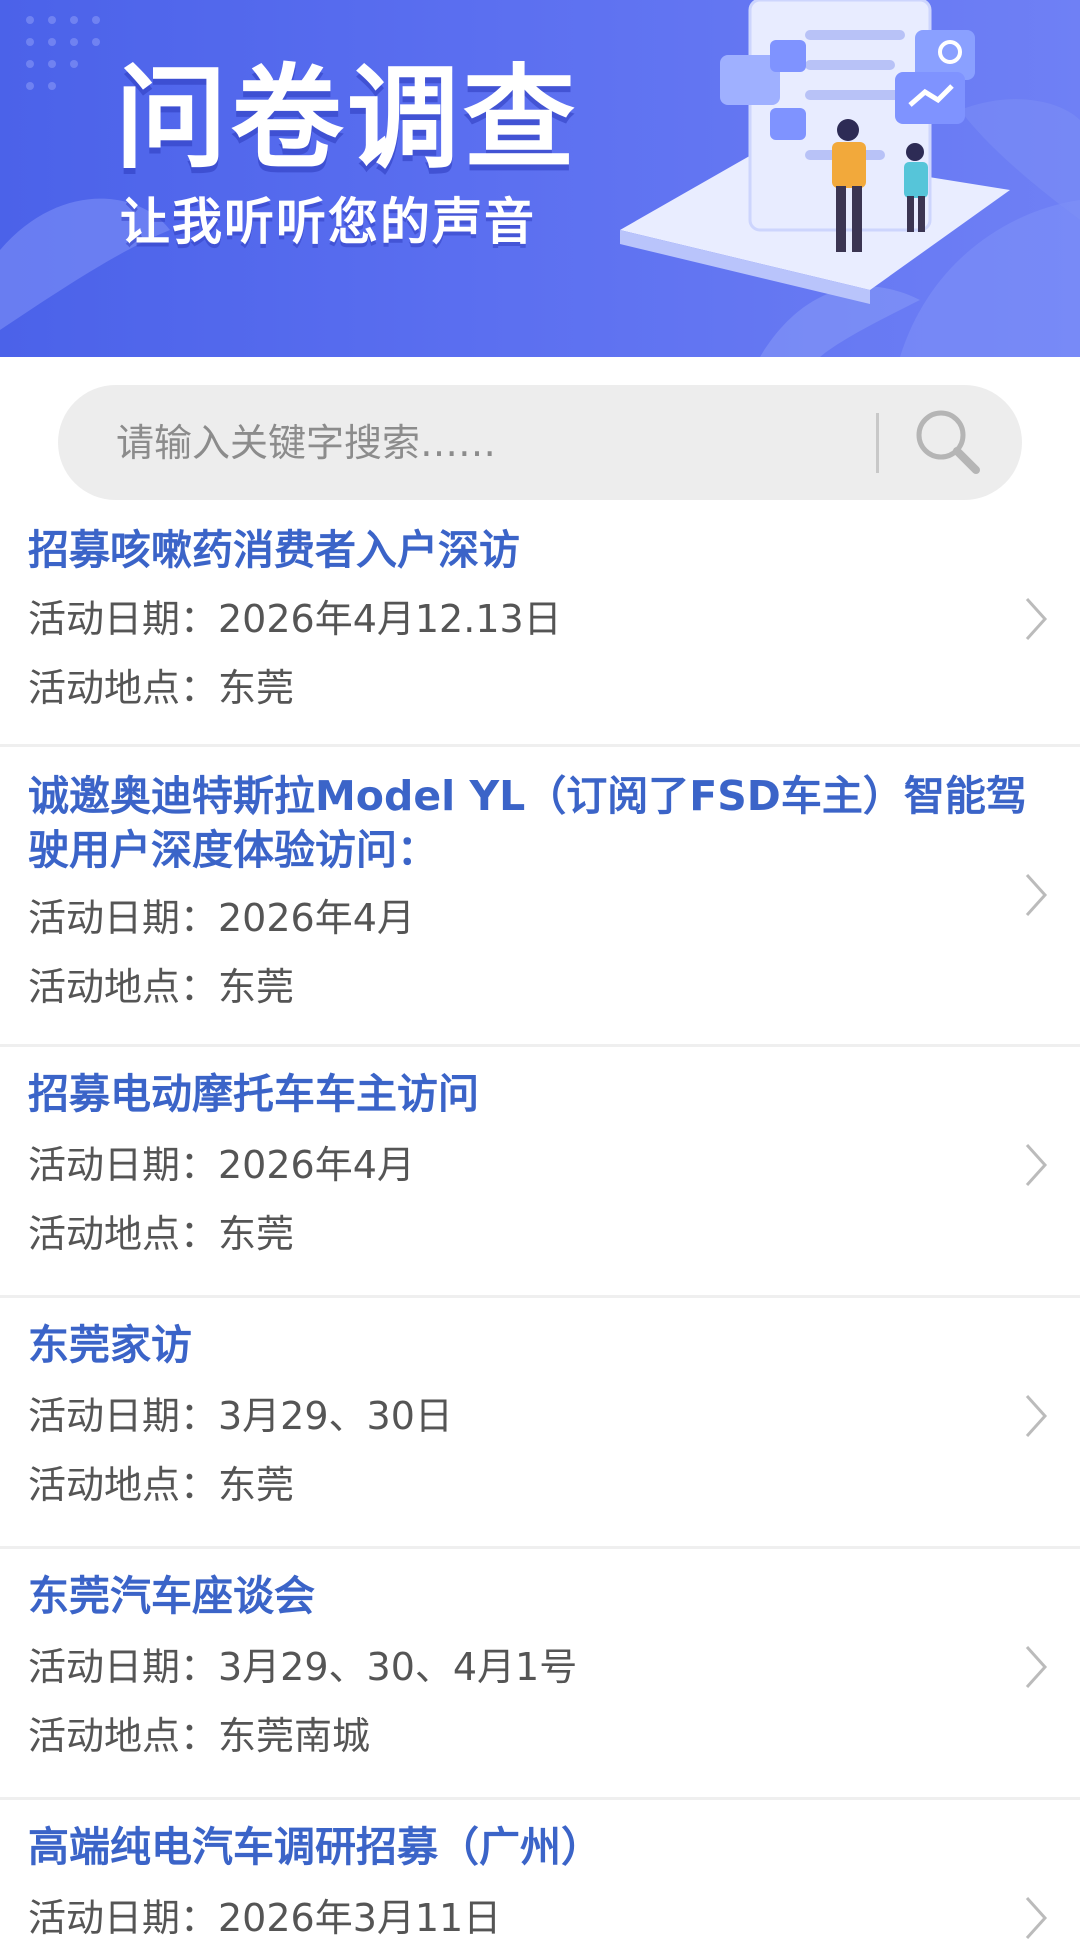 This screenshot has width=1080, height=1959. I want to click on activity-date: 活动日期：3月29、30日, so click(240, 1416).